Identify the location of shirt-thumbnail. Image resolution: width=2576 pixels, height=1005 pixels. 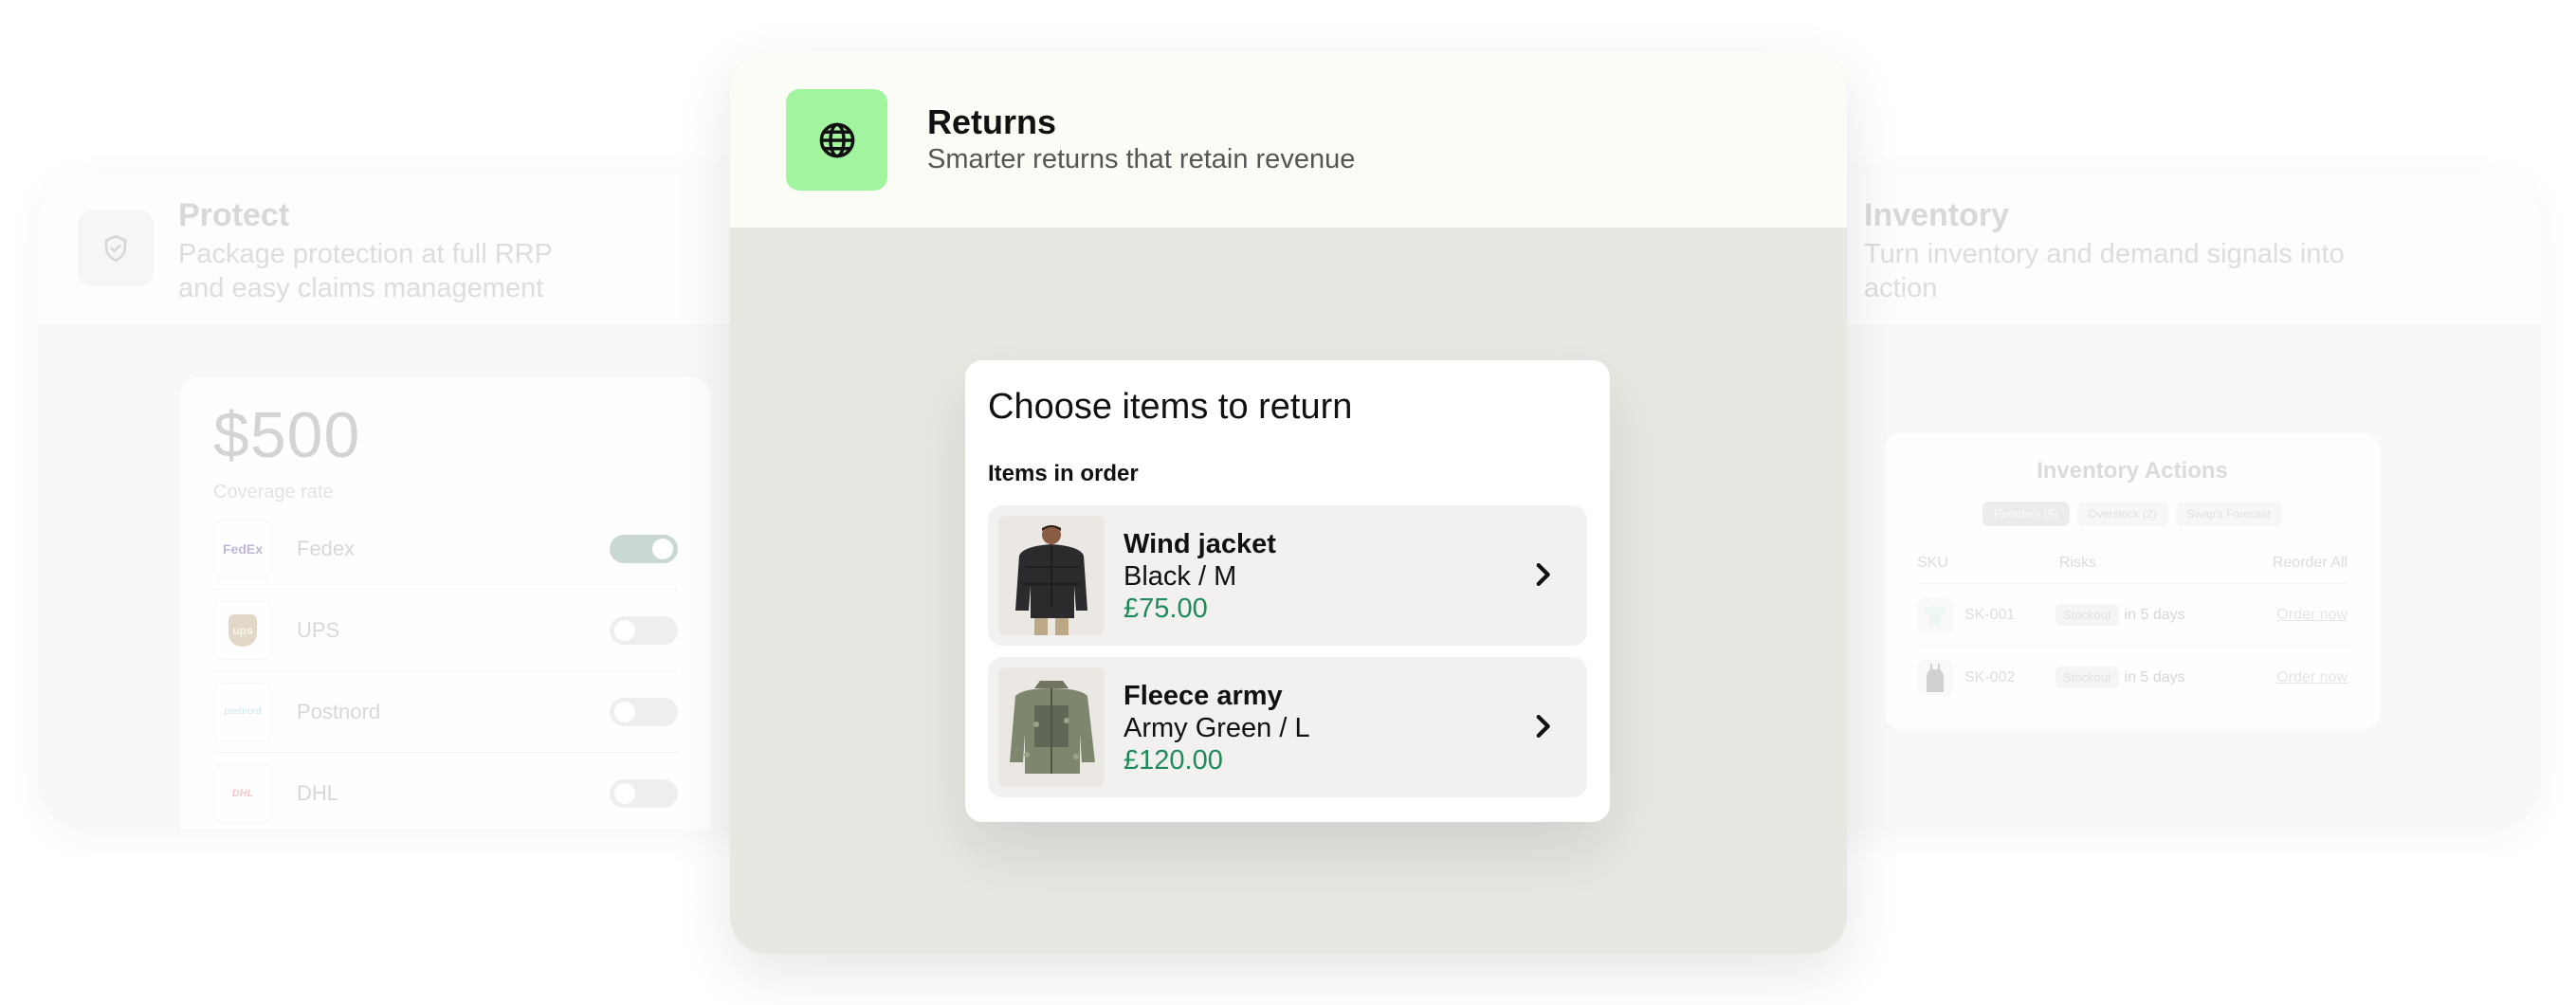
(1935, 614).